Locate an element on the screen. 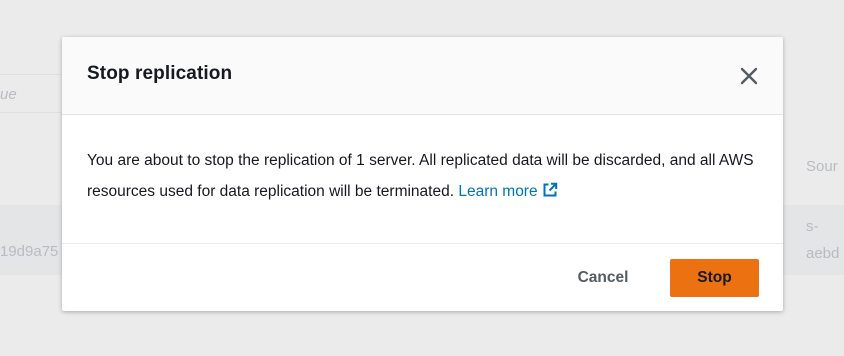 The image size is (844, 356). learn-more-link: Learn more is located at coordinates (507, 191).